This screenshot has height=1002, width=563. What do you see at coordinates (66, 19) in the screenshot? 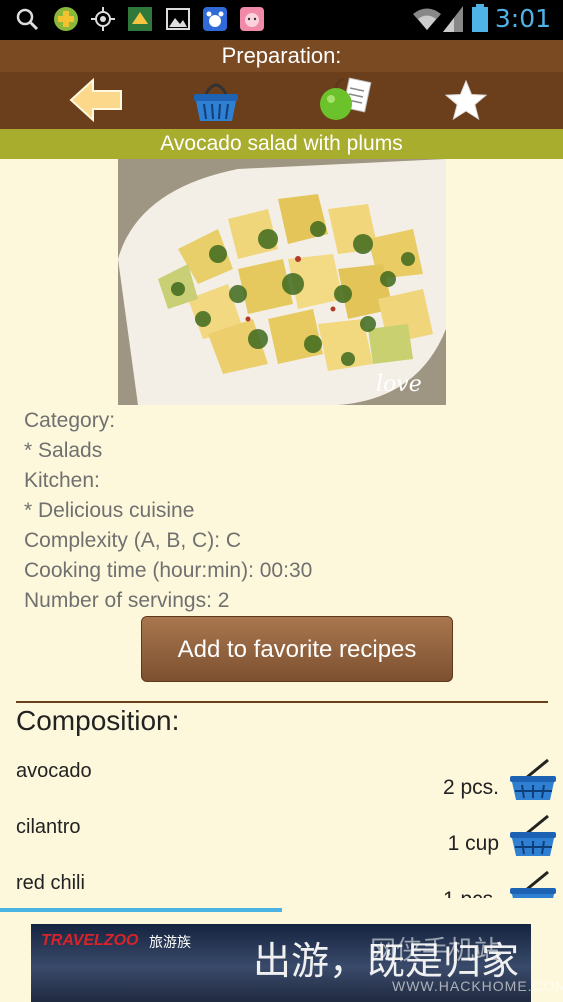
I see `app-plus-icon` at bounding box center [66, 19].